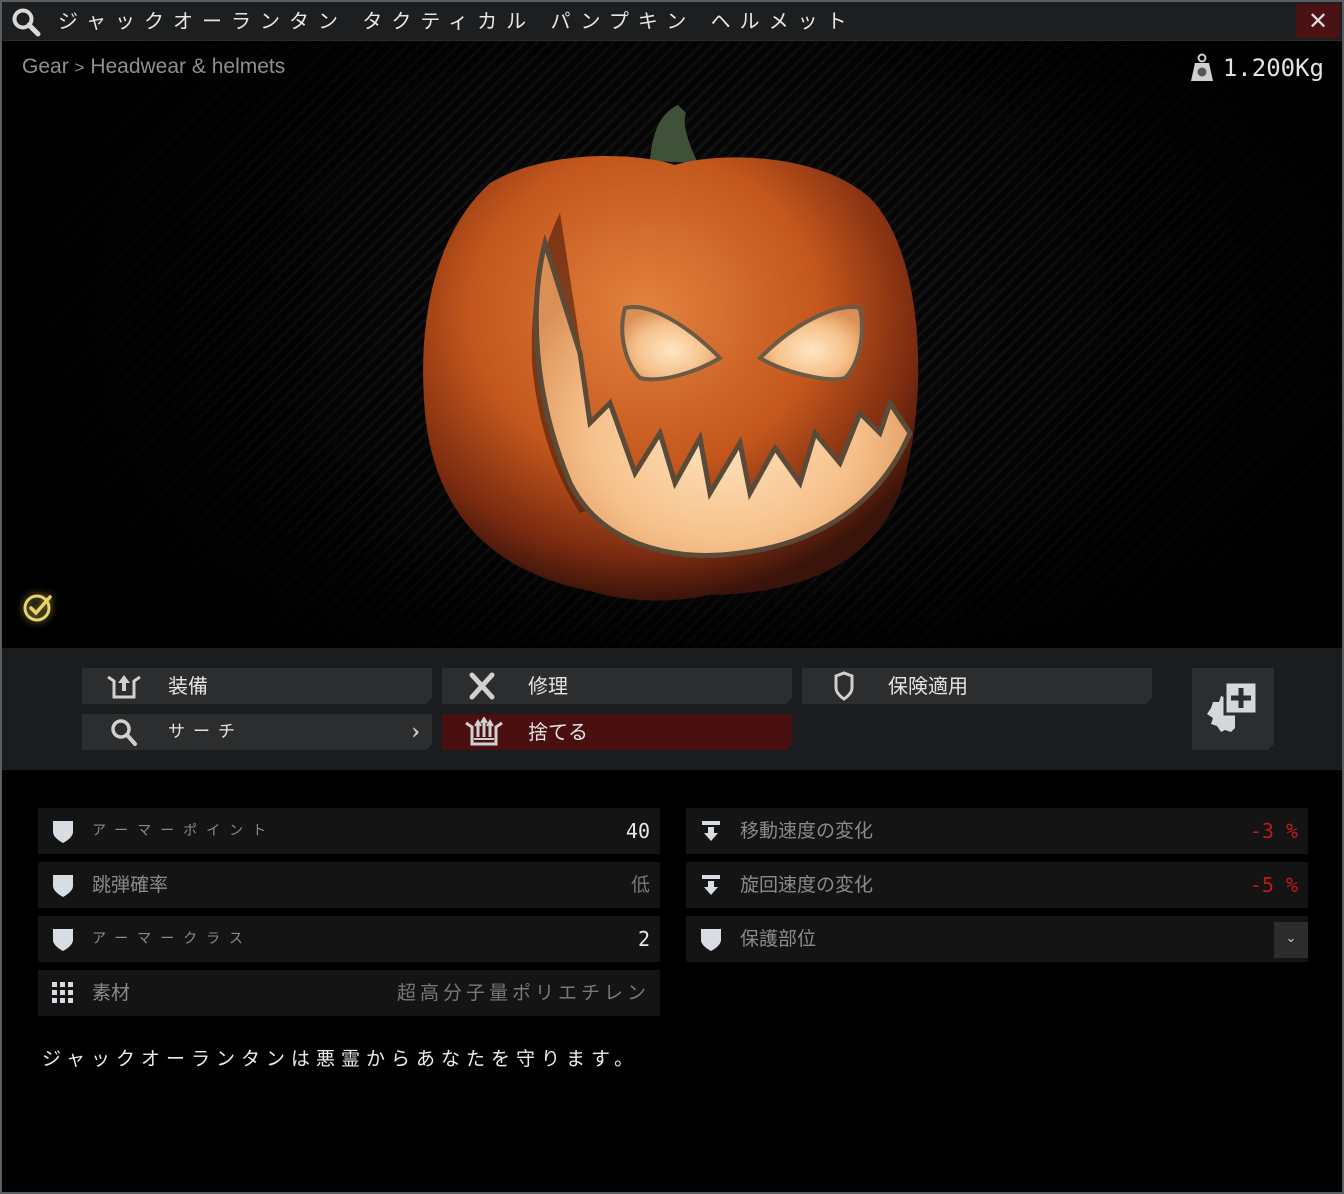  Describe the element at coordinates (124, 686) in the screenshot. I see `equip-icon` at that location.